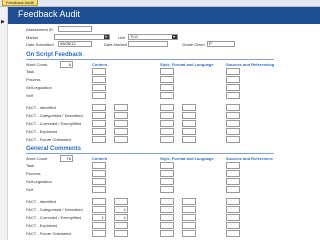 The height and width of the screenshot is (240, 320). I want to click on tab-feedback-audit: Feedback Audit, so click(20, 3).